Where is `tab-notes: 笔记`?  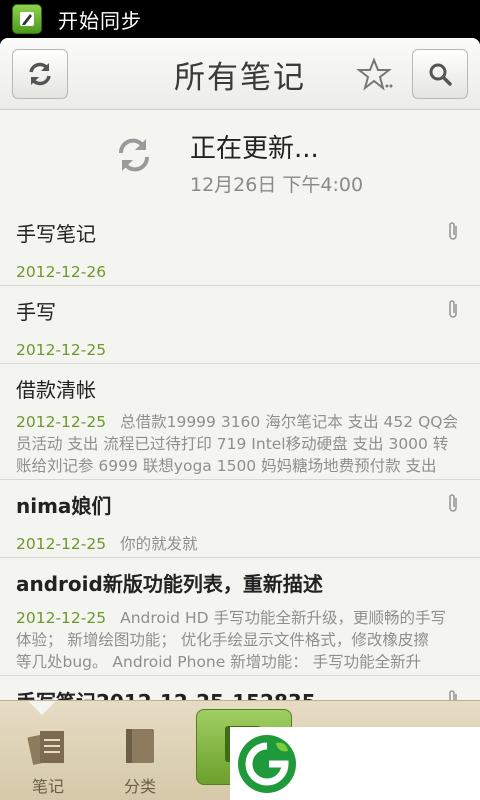 tab-notes: 笔记 is located at coordinates (48, 750).